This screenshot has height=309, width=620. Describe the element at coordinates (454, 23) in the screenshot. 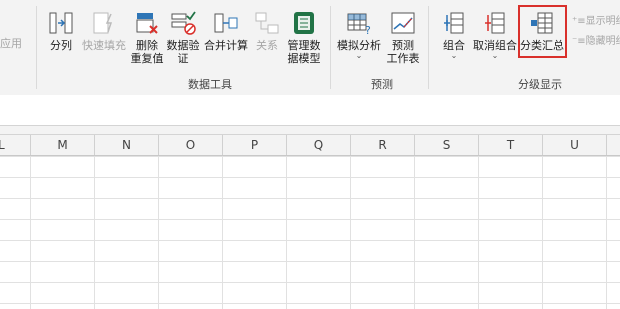

I see `group-icon` at that location.